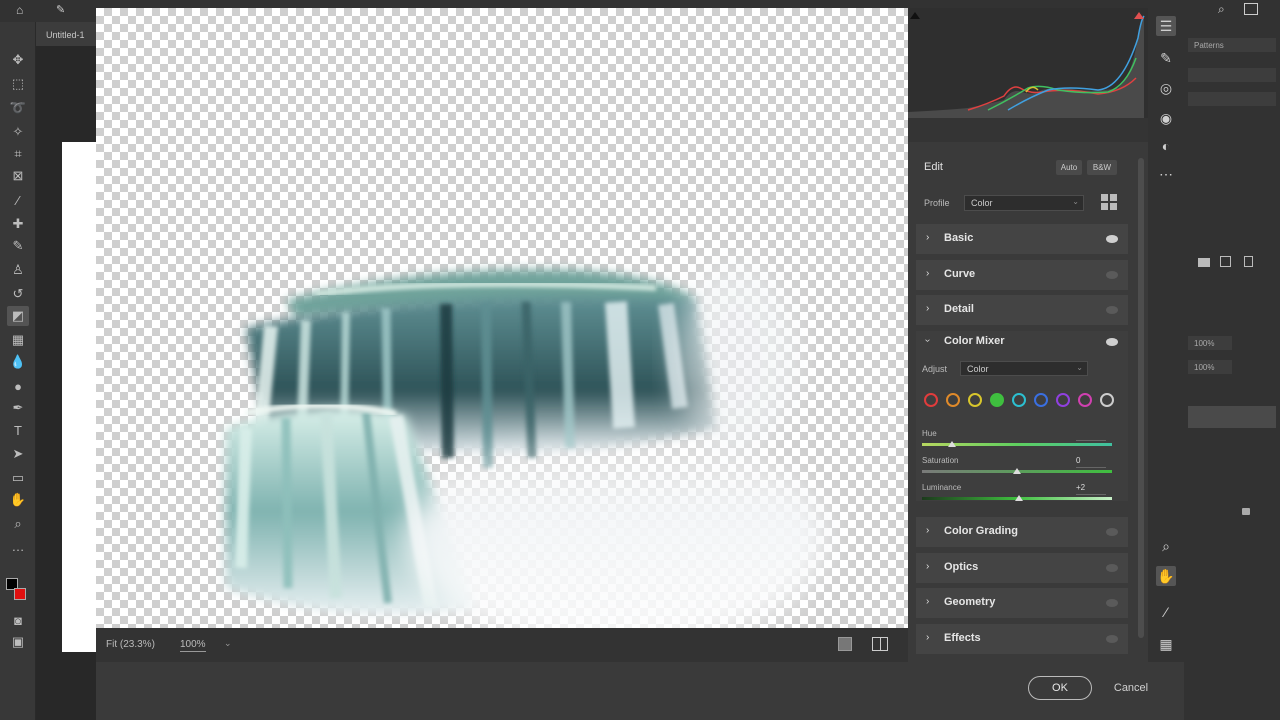 This screenshot has height=720, width=1280. What do you see at coordinates (18, 154) in the screenshot?
I see `crop-tool-icon: ⌗` at bounding box center [18, 154].